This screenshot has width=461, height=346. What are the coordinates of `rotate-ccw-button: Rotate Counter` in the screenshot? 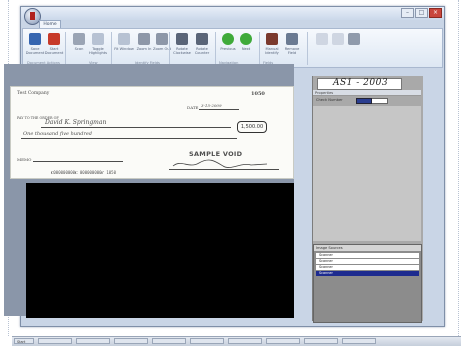 It's located at (202, 49).